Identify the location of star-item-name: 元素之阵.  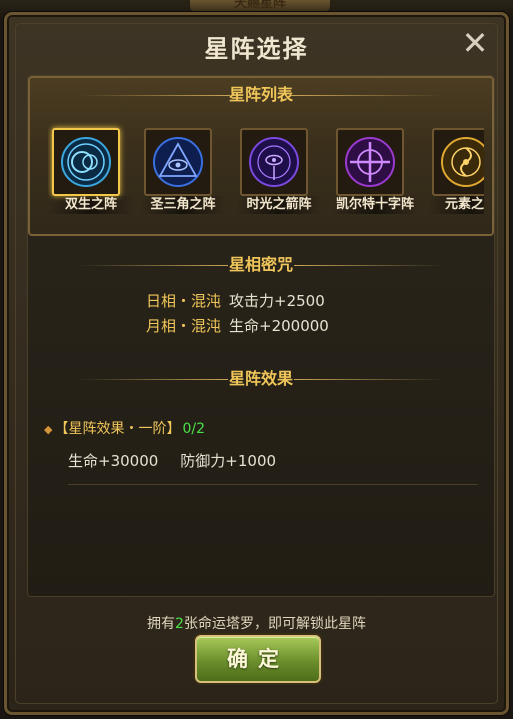
(456, 205).